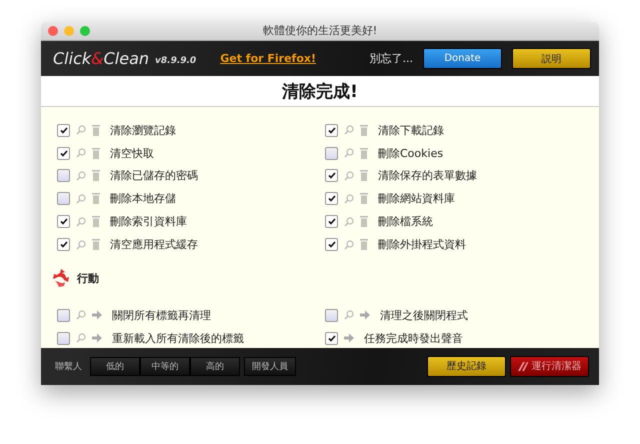 The height and width of the screenshot is (444, 640). I want to click on option-label: 刪除網站資料庫, so click(416, 198).